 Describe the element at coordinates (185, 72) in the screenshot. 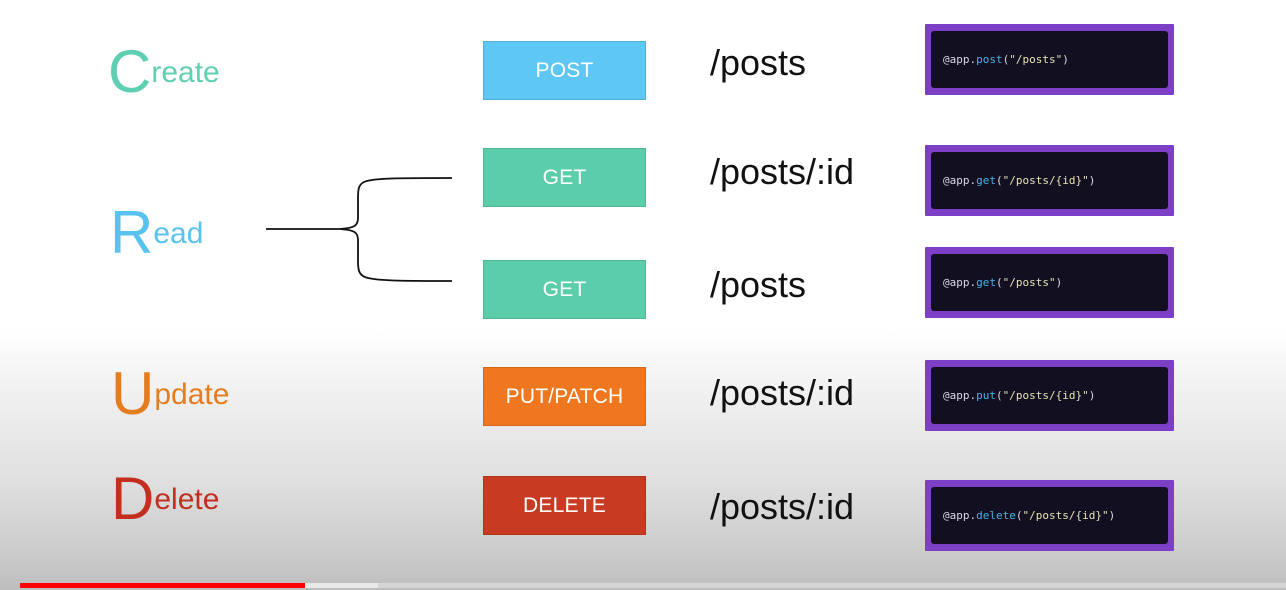

I see `create-rest: reate` at that location.